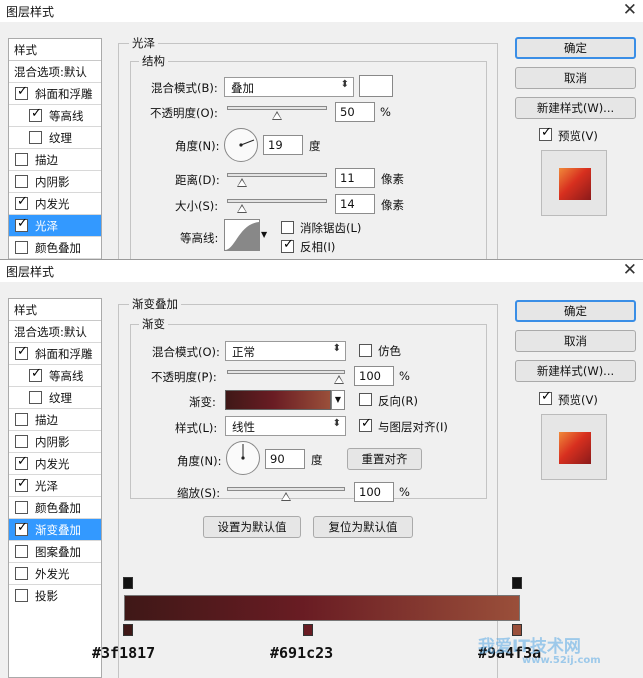  Describe the element at coordinates (355, 112) in the screenshot. I see `opacity-input: 50` at that location.